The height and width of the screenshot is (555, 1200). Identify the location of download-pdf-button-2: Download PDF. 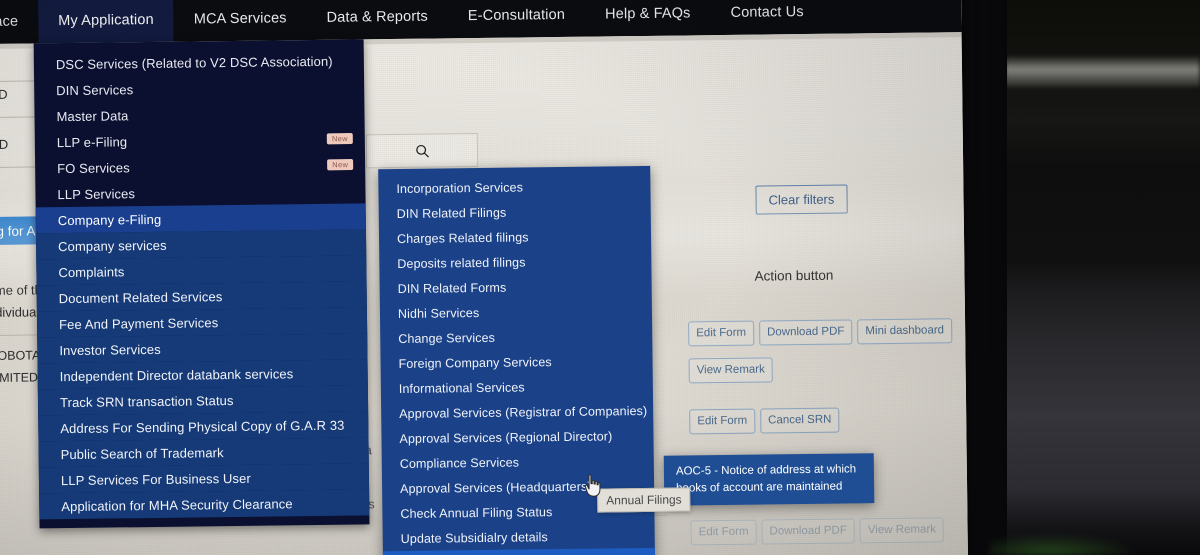
(808, 531).